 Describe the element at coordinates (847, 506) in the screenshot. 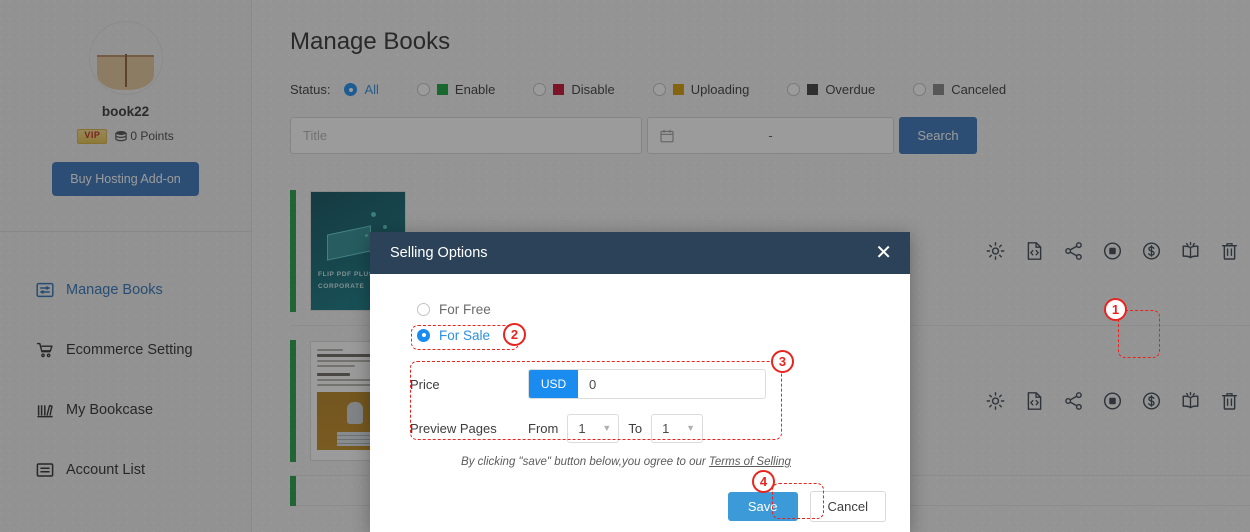

I see `cancel-button: Cancel` at that location.